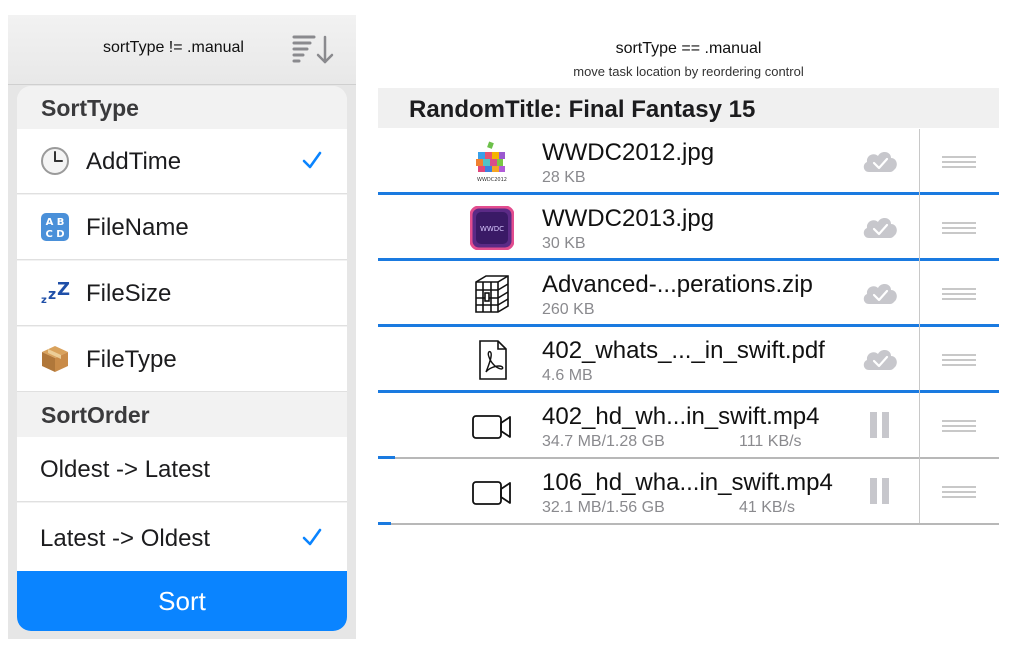  What do you see at coordinates (125, 469) in the screenshot?
I see `sort-order-label: Oldest -> Latest` at bounding box center [125, 469].